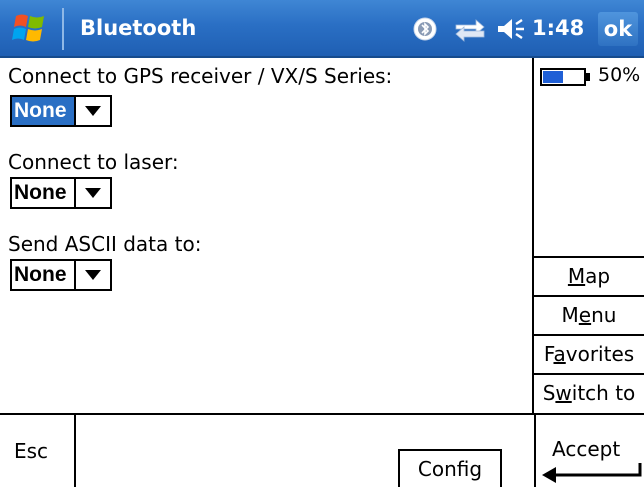  I want to click on ascii-dropdown-value: None, so click(43, 275).